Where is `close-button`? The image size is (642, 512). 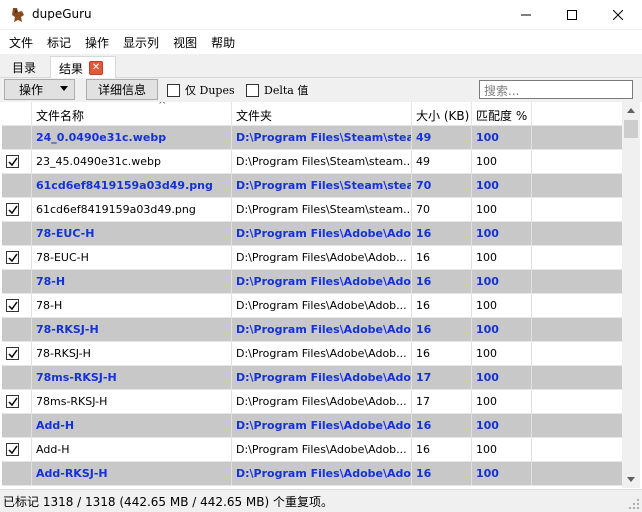 close-button is located at coordinates (618, 15).